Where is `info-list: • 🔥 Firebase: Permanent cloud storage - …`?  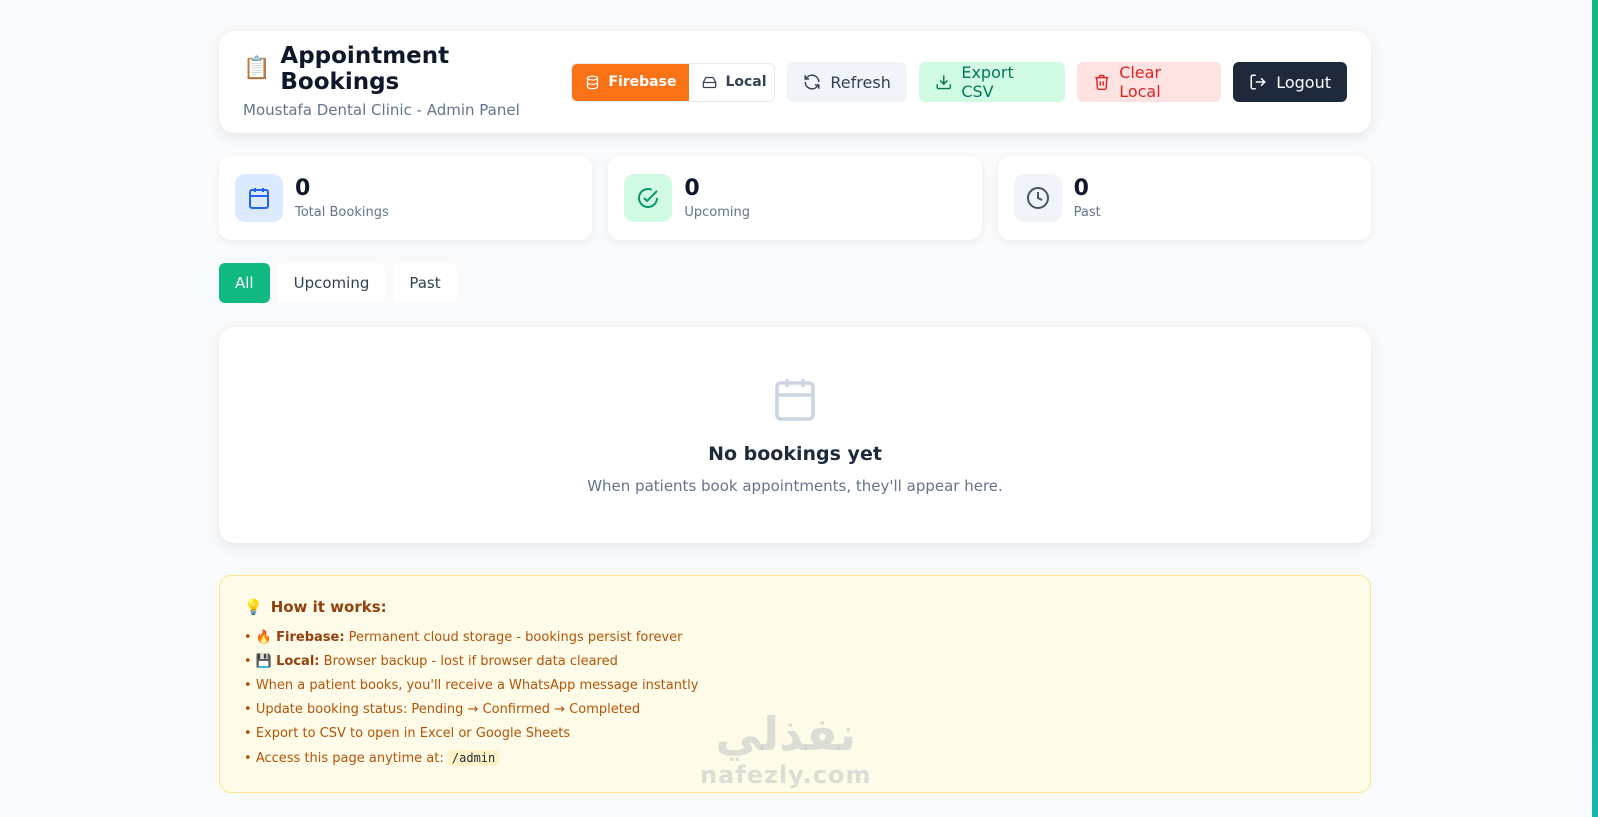
info-list: • 🔥 Firebase: Permanent cloud storage - … is located at coordinates (795, 698).